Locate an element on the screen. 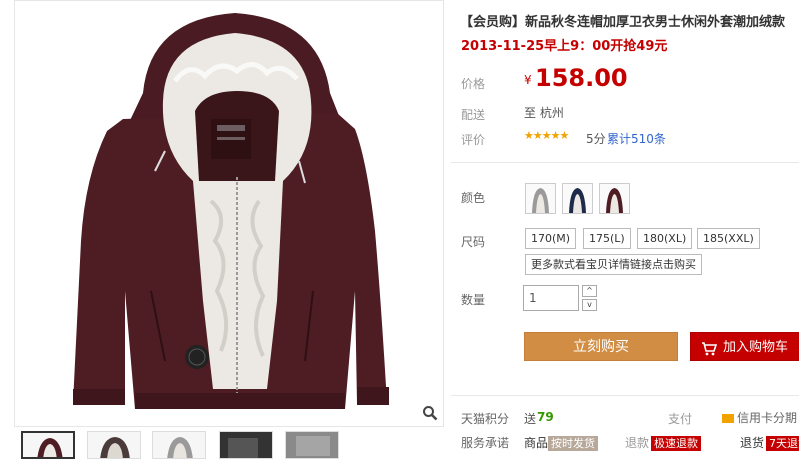 This screenshot has width=799, height=459. quantity-down-icon: v is located at coordinates (589, 305).